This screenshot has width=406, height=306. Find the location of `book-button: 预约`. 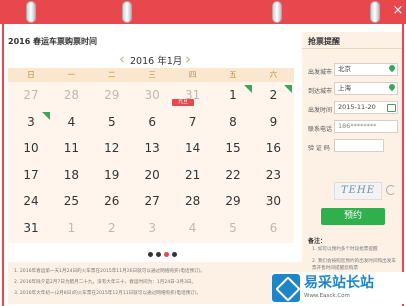

book-button: 预约 is located at coordinates (353, 216).